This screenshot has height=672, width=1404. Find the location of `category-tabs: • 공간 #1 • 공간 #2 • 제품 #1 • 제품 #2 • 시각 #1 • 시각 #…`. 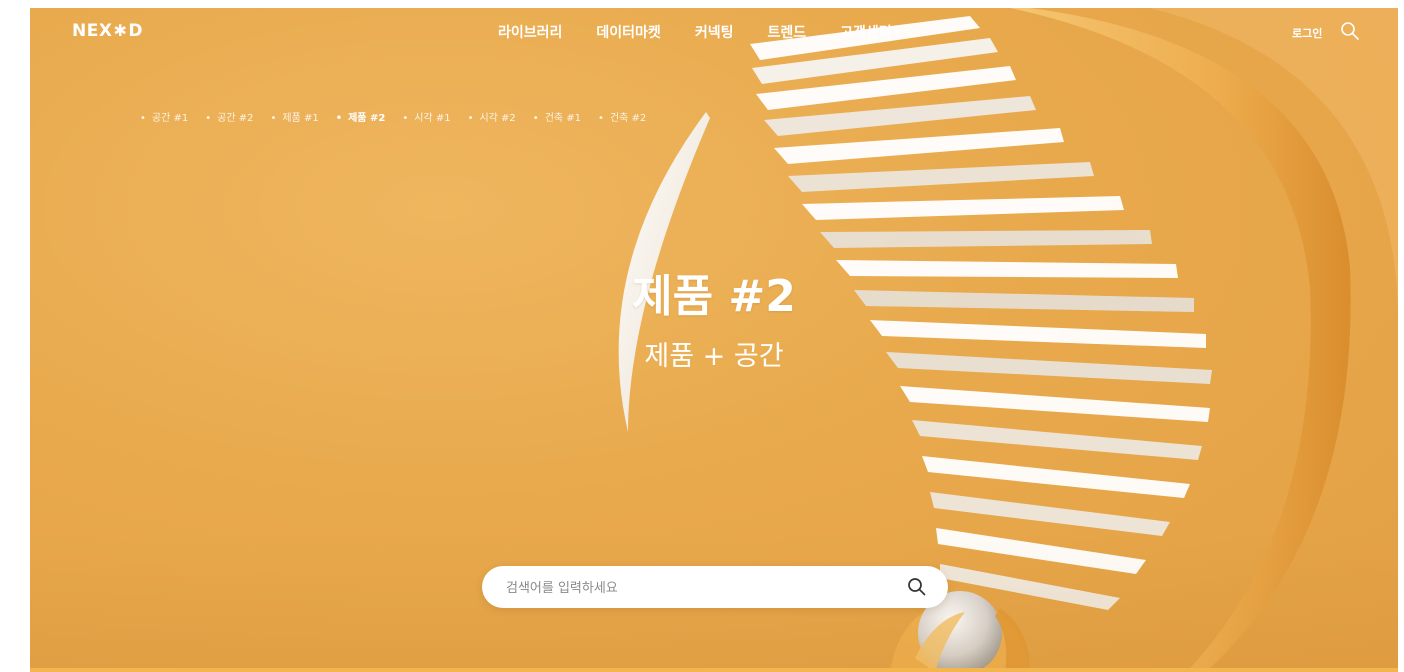

category-tabs: • 공간 #1 • 공간 #2 • 제품 #1 • 제품 #2 • 시각 #1 • 시각 #… is located at coordinates (401, 116).